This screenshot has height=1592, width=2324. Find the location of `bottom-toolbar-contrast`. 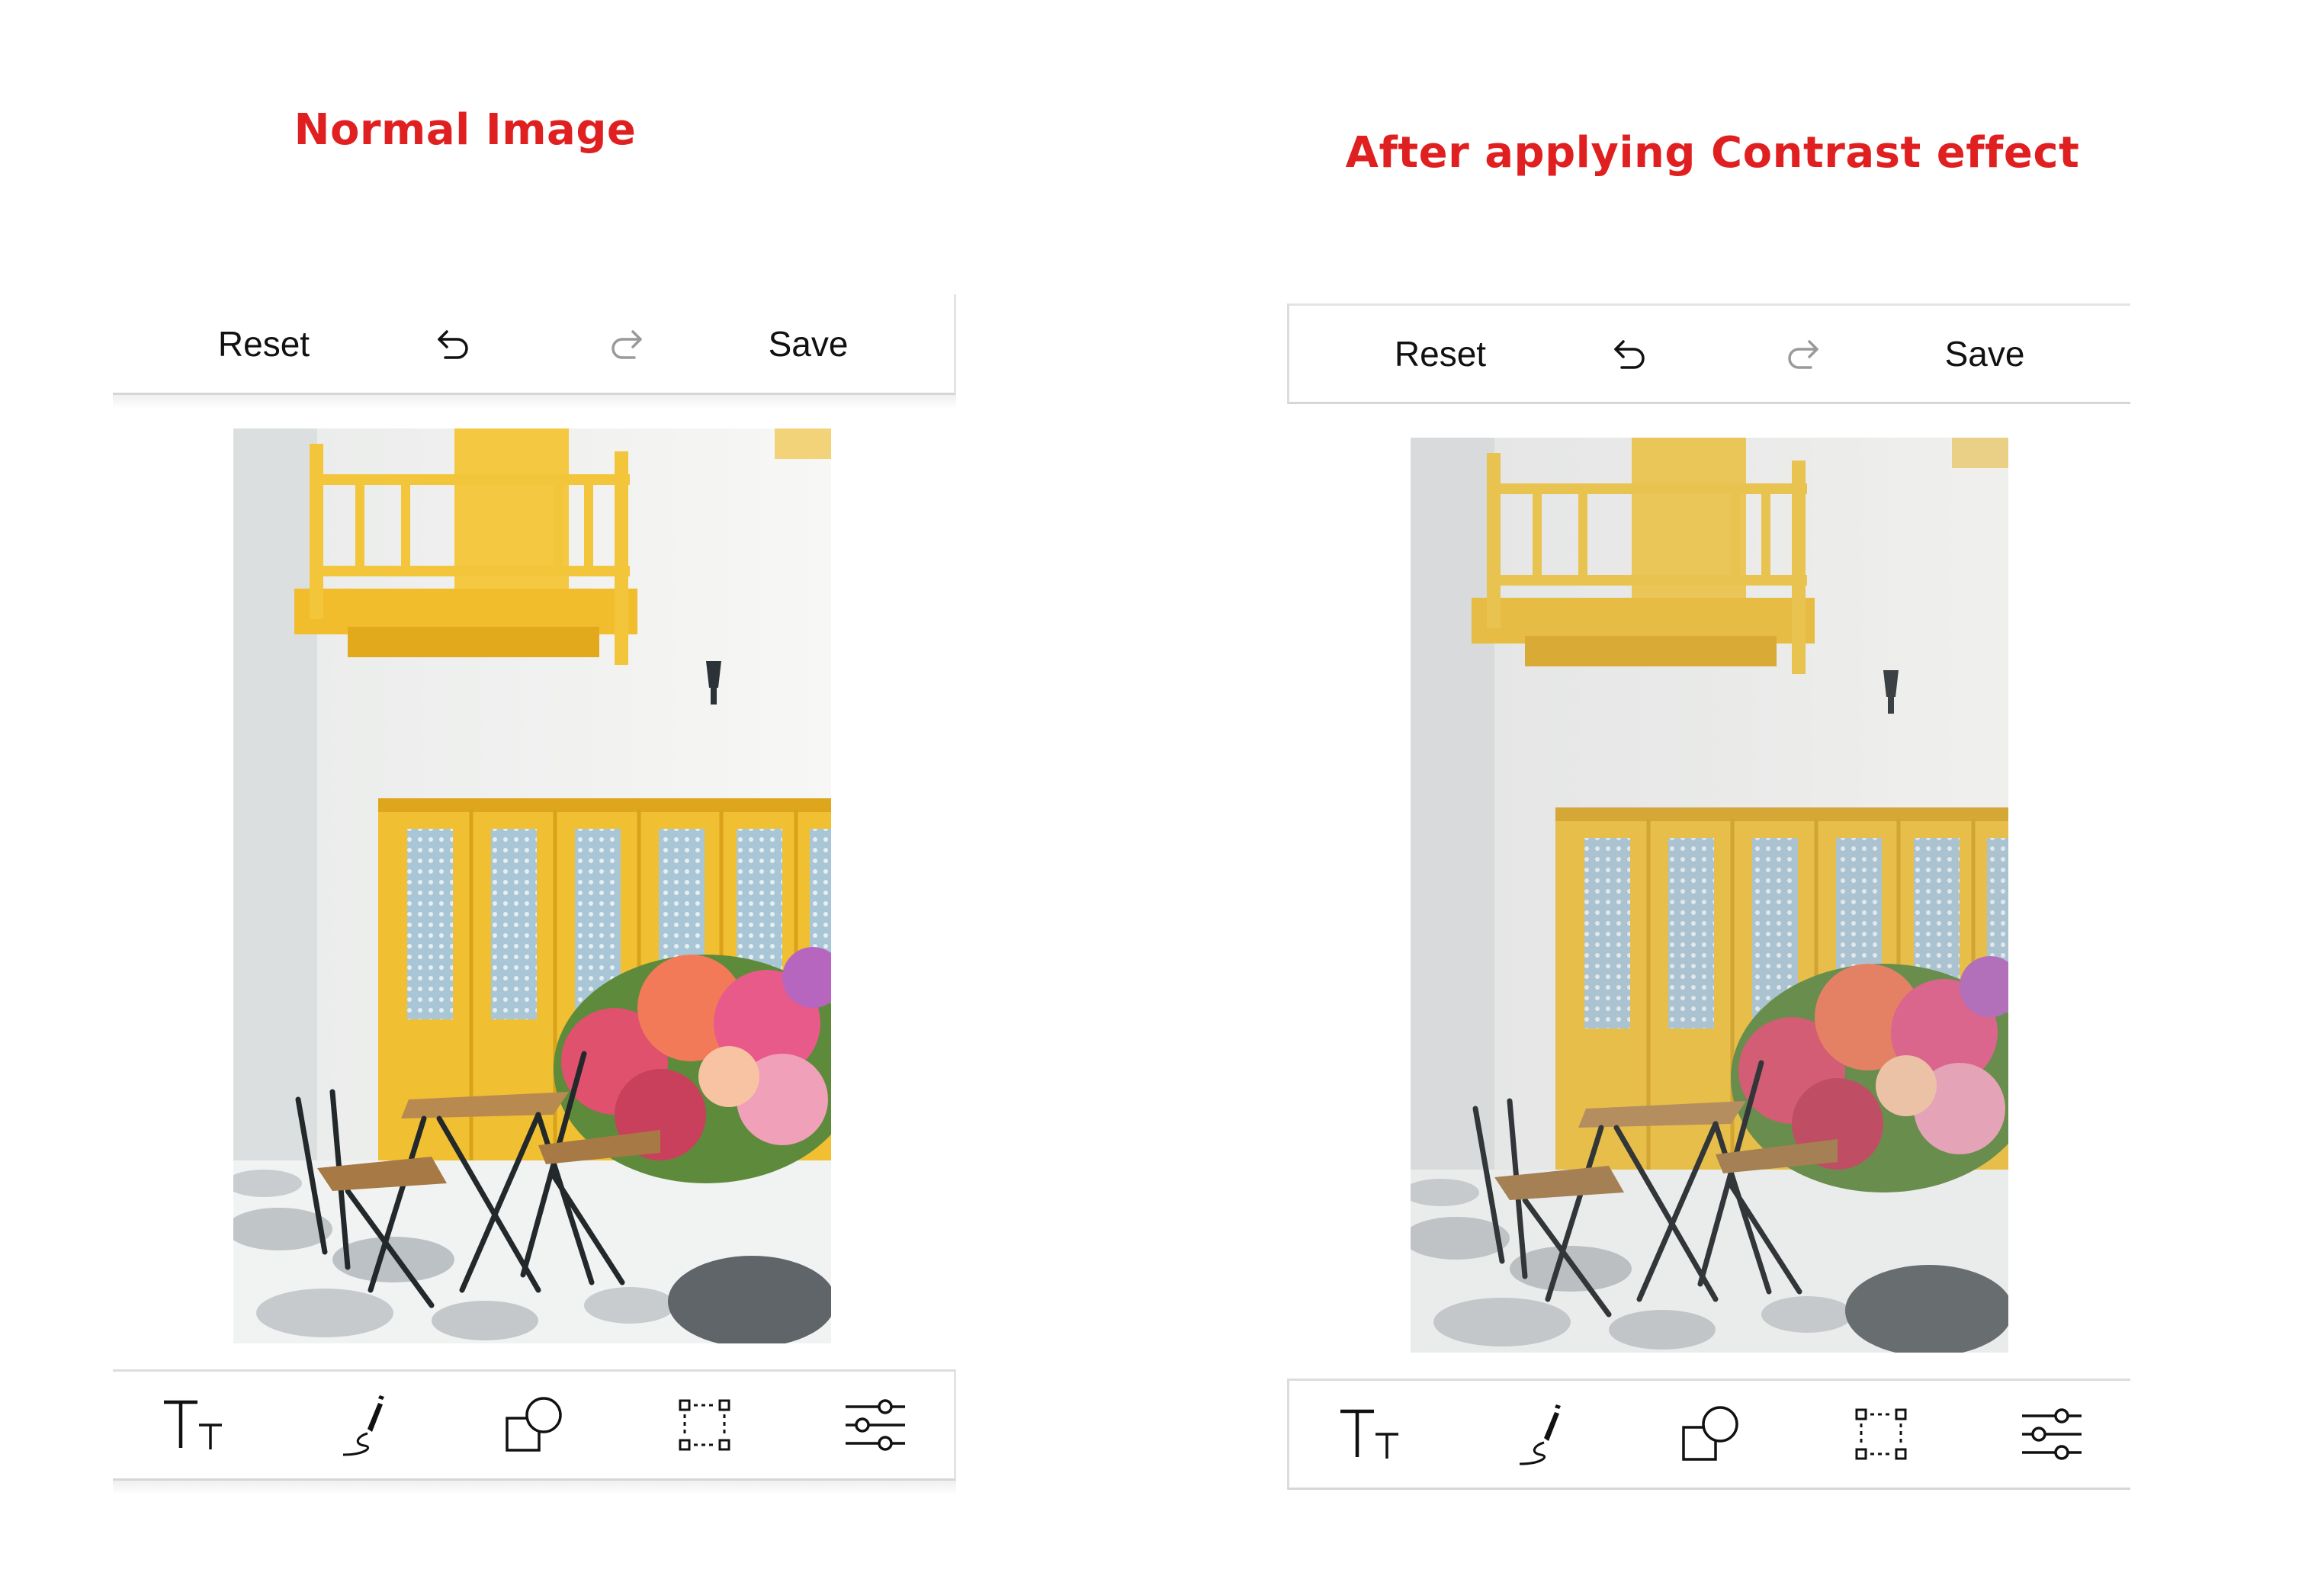

bottom-toolbar-contrast is located at coordinates (1708, 1434).